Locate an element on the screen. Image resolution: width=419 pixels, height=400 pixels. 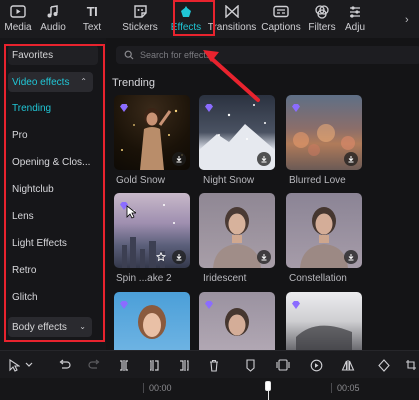
sidebar-video-effects: Video effects ⌃ is located at coordinates (50, 82).